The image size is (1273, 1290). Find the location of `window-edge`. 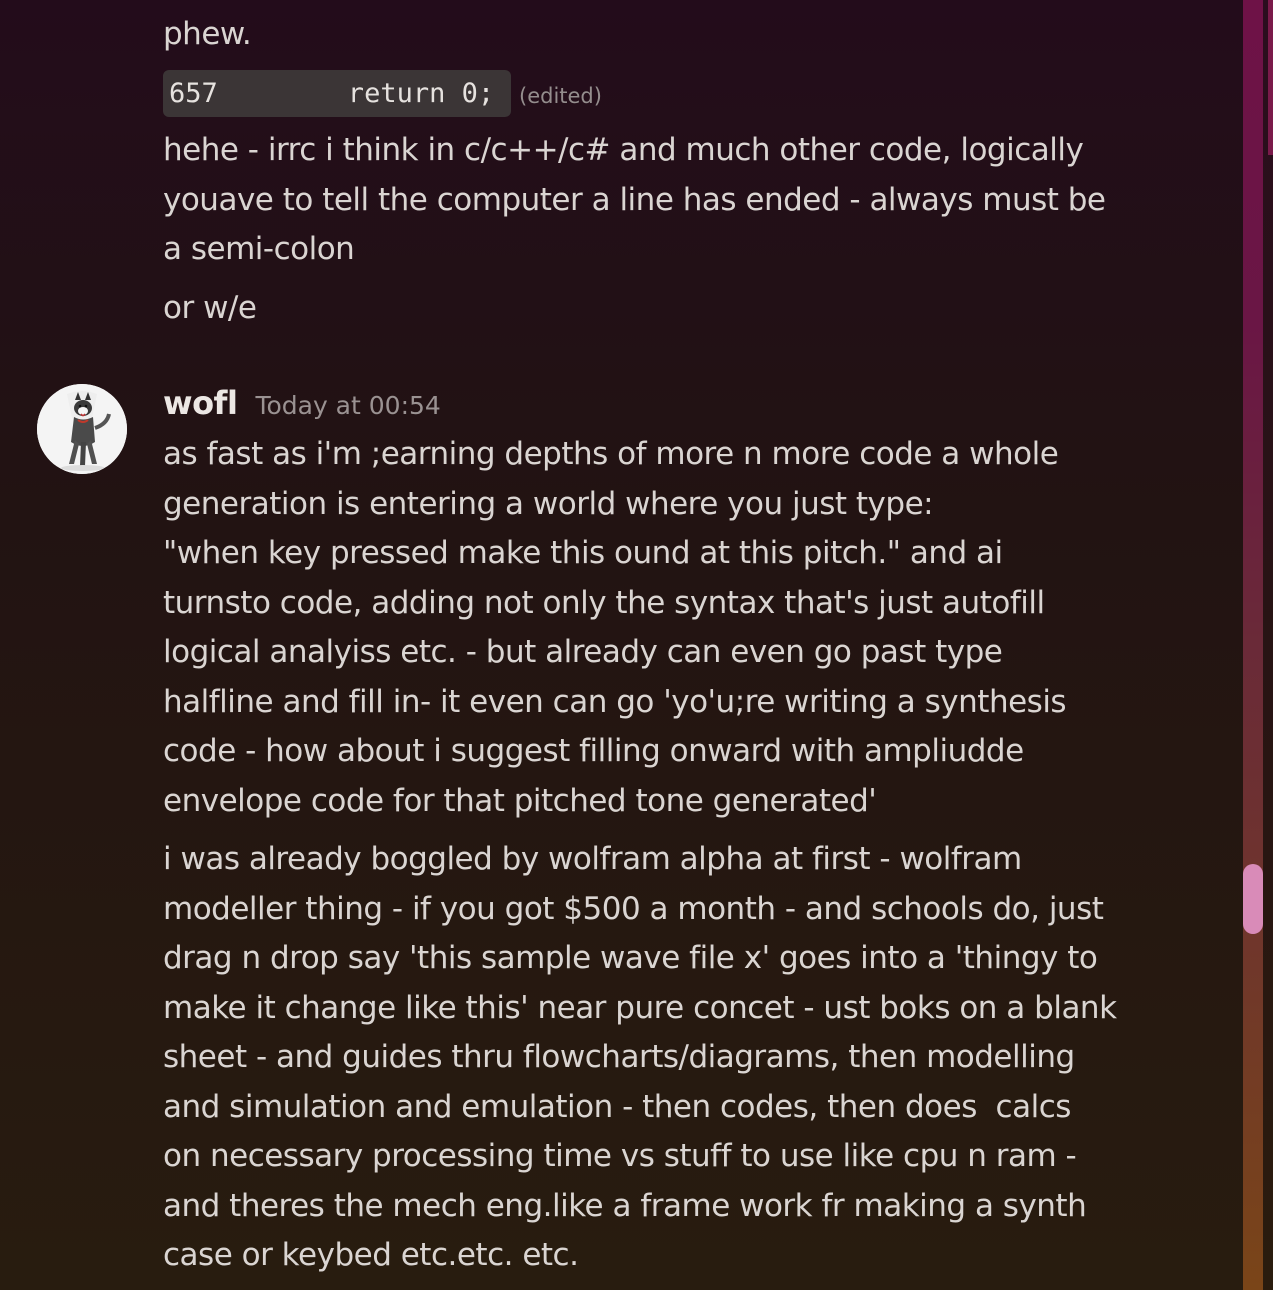

window-edge is located at coordinates (1268, 645).